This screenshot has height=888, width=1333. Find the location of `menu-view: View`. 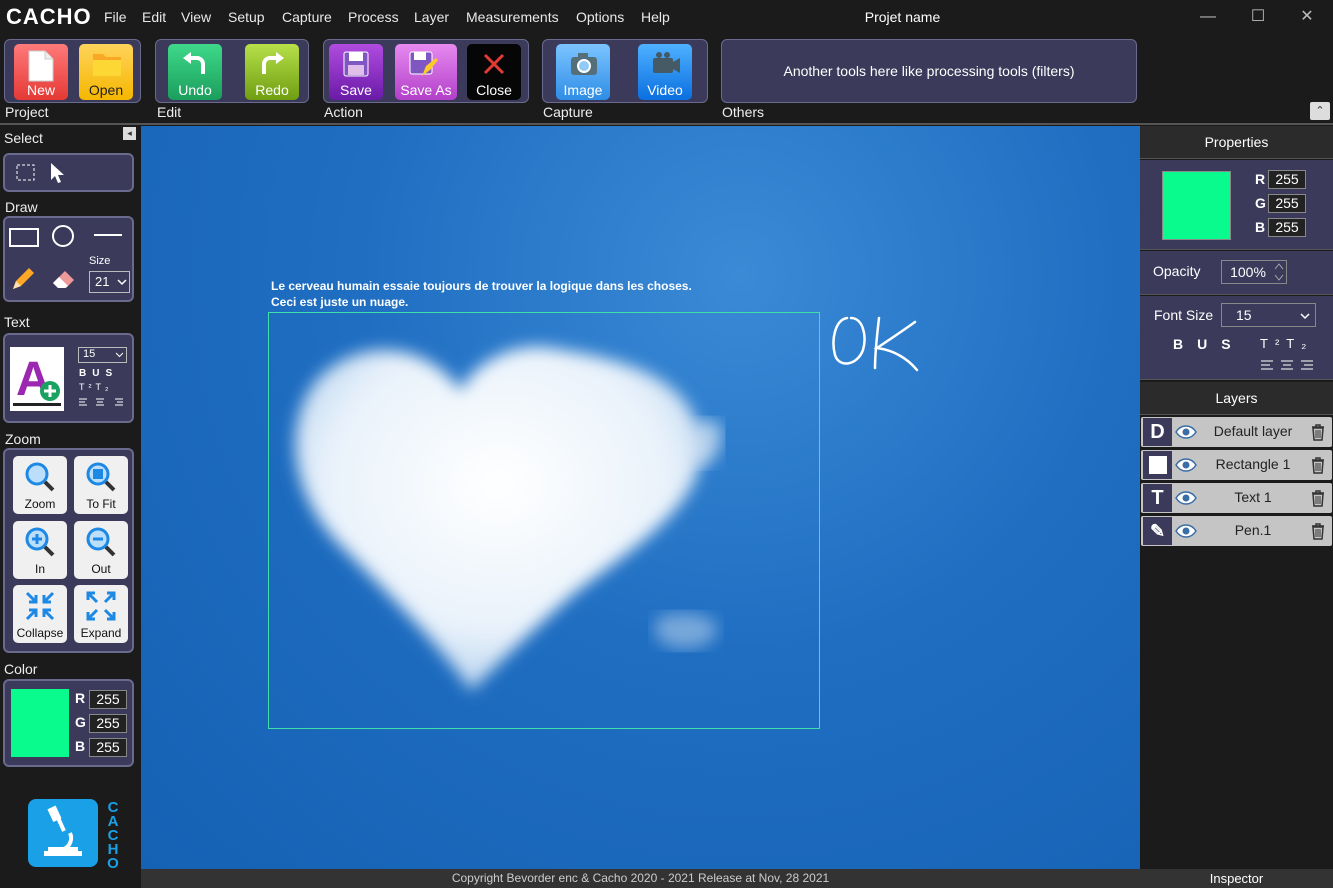

menu-view: View is located at coordinates (196, 17).